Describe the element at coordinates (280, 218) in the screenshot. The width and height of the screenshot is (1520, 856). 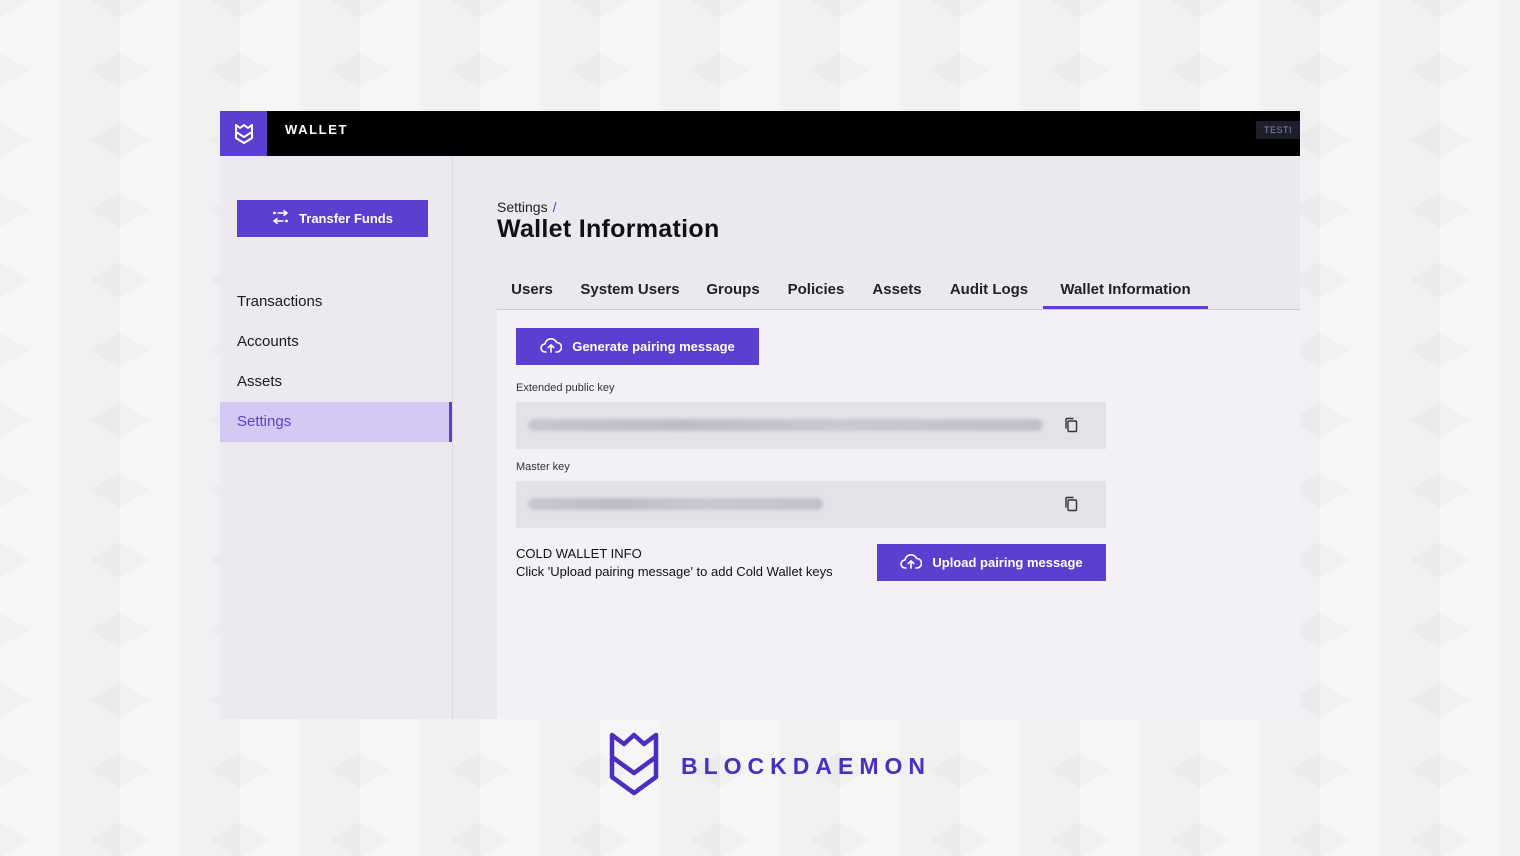
I see `swap-arrows-icon` at that location.